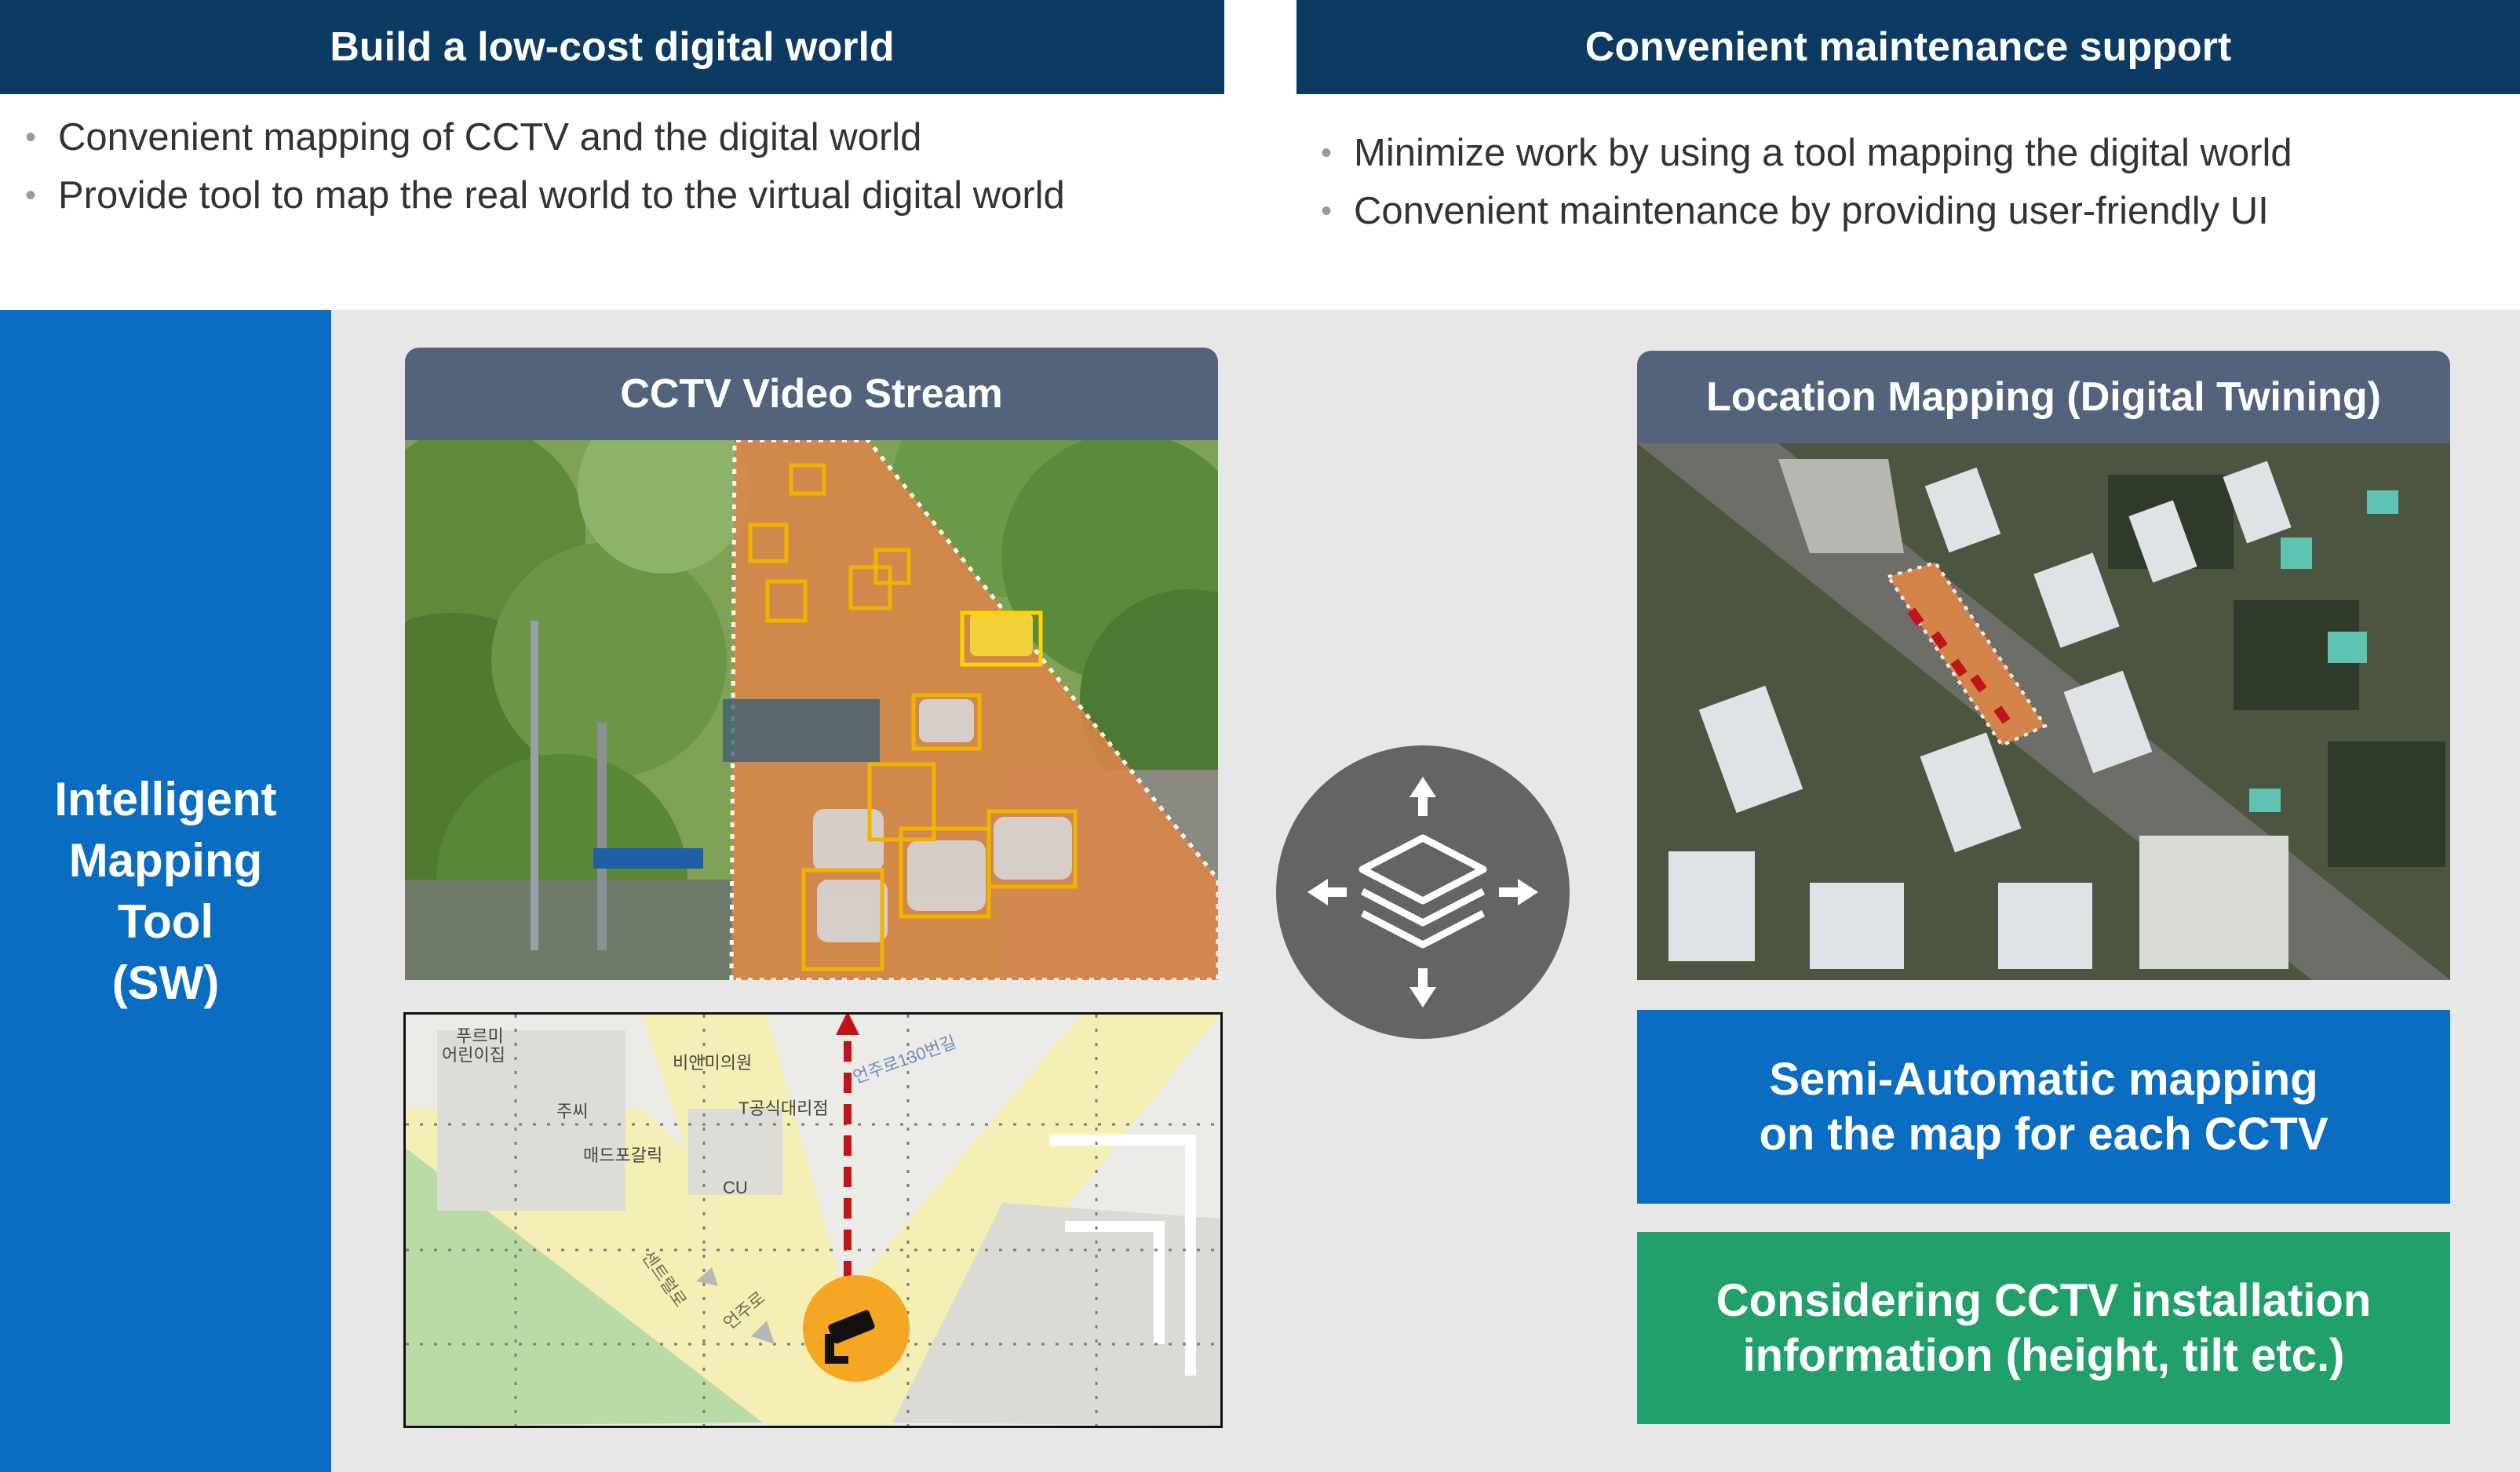 The width and height of the screenshot is (2520, 1472). I want to click on side-label-mapping-tool: Intelligent Mapping Tool (SW), so click(165, 891).